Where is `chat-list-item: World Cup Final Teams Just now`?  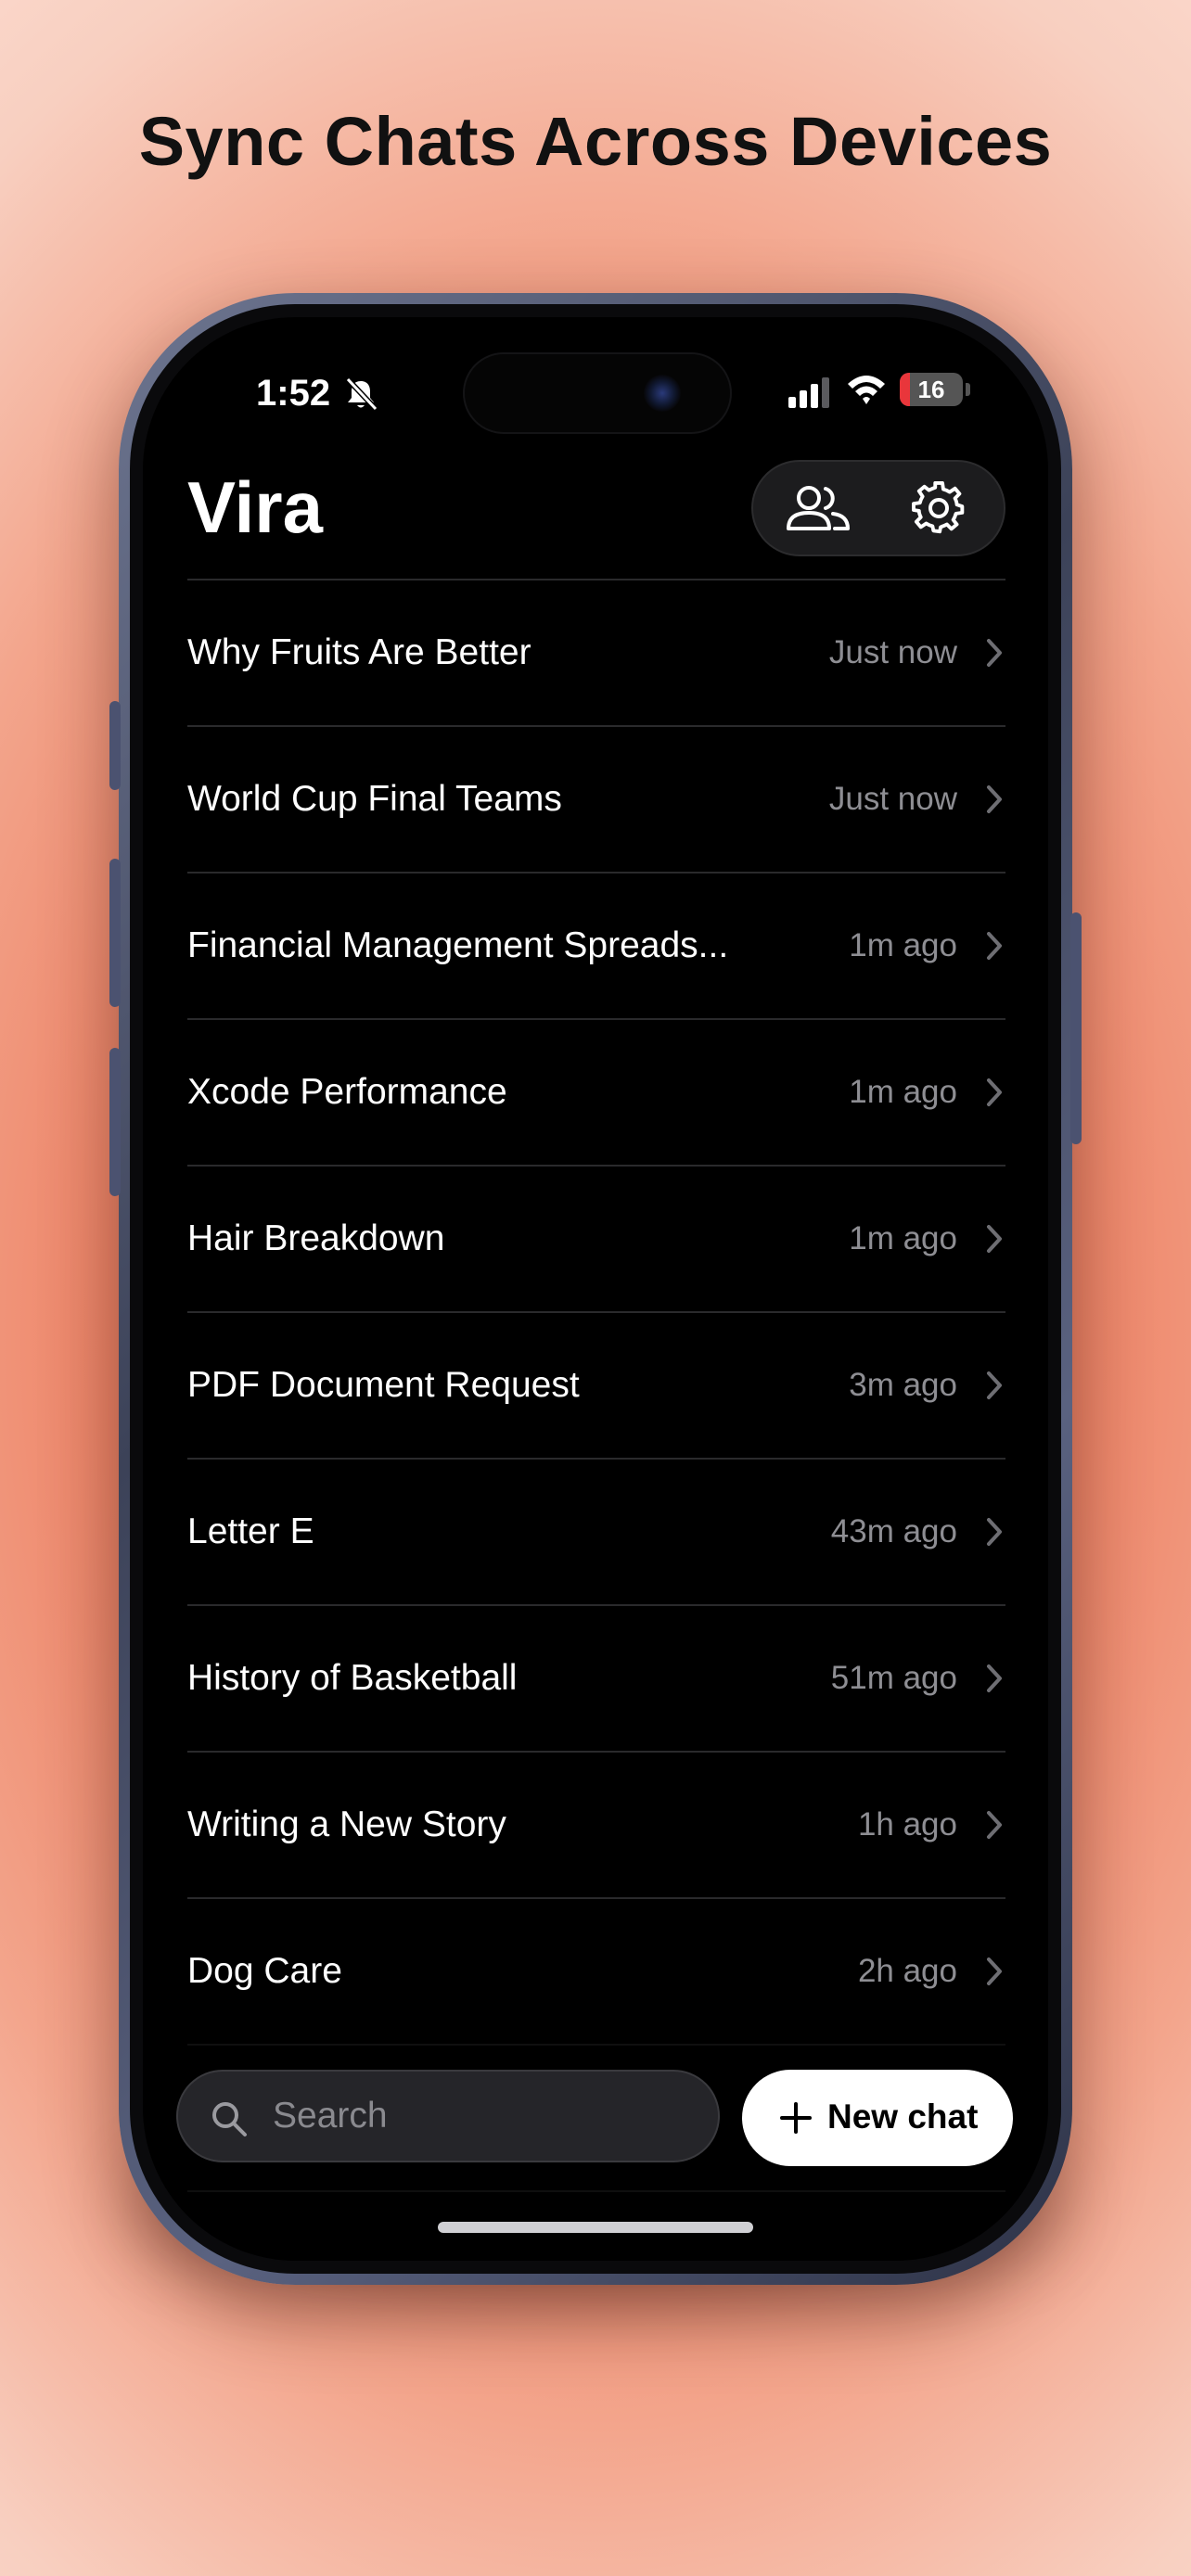 chat-list-item: World Cup Final Teams Just now is located at coordinates (596, 799).